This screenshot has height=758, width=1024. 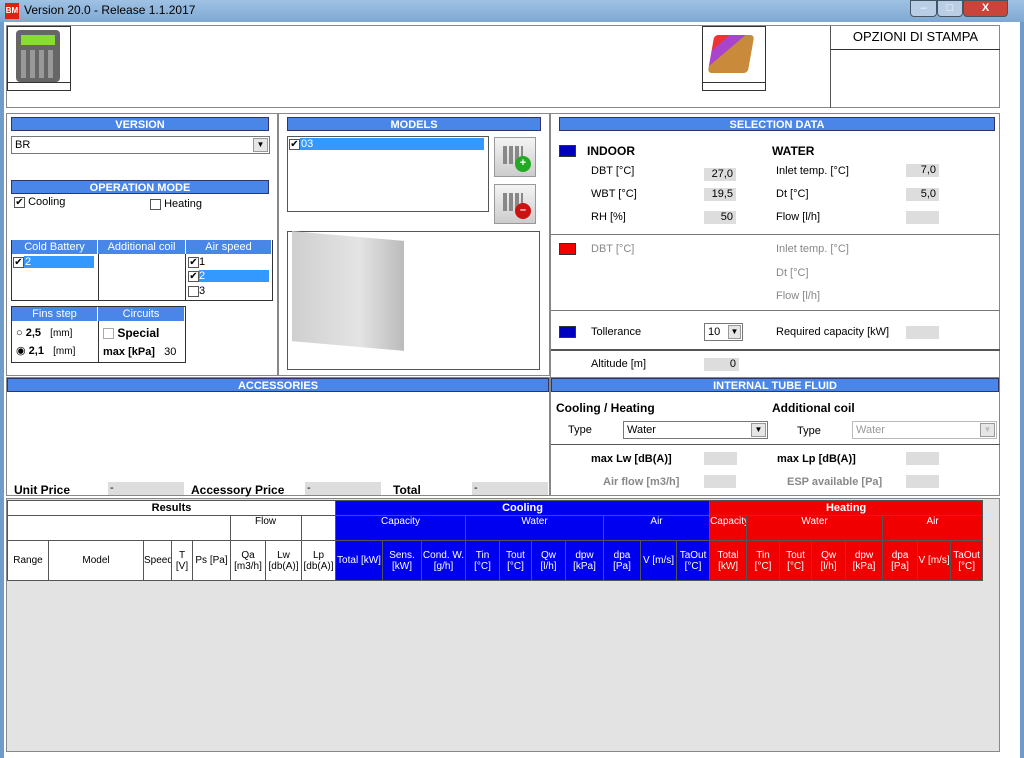 What do you see at coordinates (248, 560) in the screenshot?
I see `column-header: Qa [m3/h]` at bounding box center [248, 560].